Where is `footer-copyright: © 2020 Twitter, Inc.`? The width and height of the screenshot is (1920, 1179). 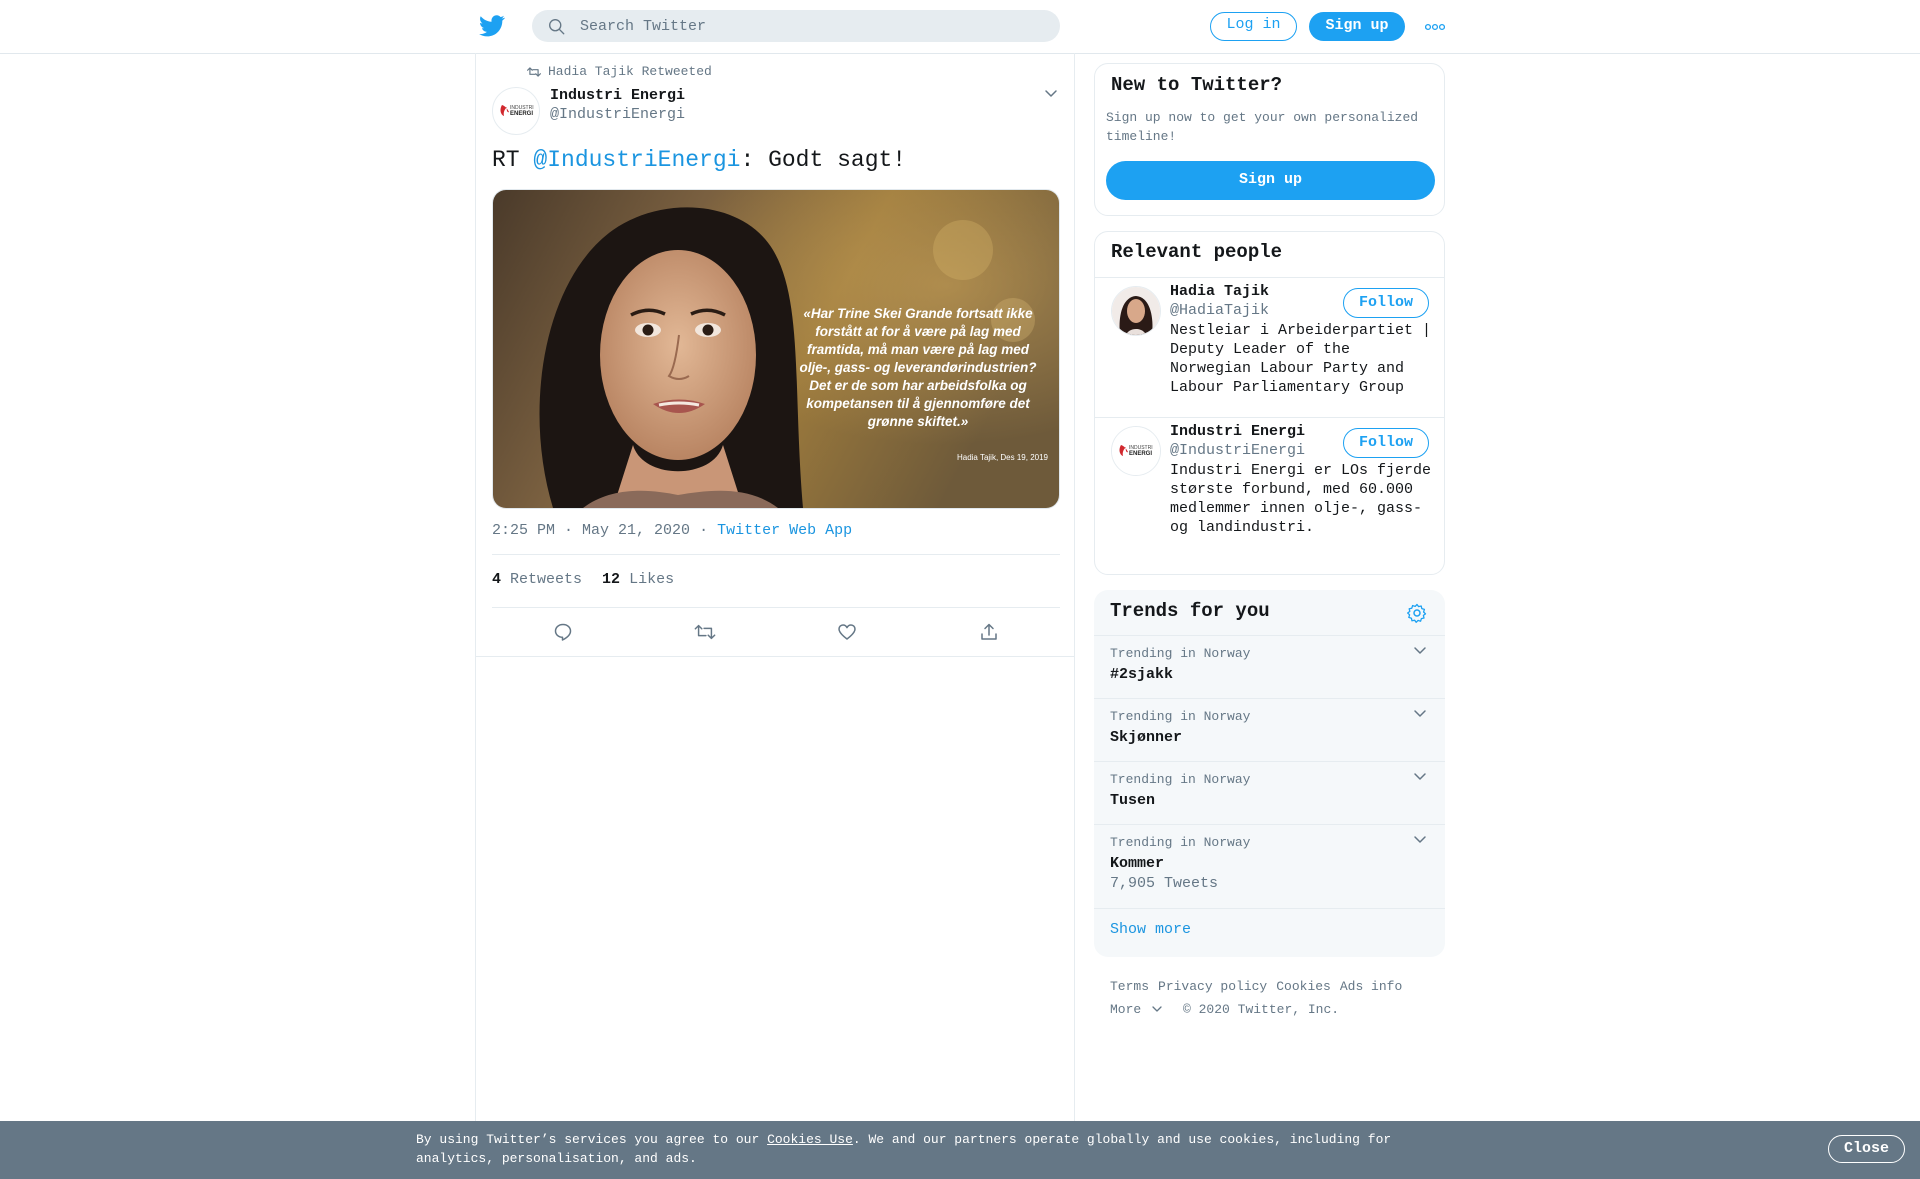 footer-copyright: © 2020 Twitter, Inc. is located at coordinates (1261, 1009).